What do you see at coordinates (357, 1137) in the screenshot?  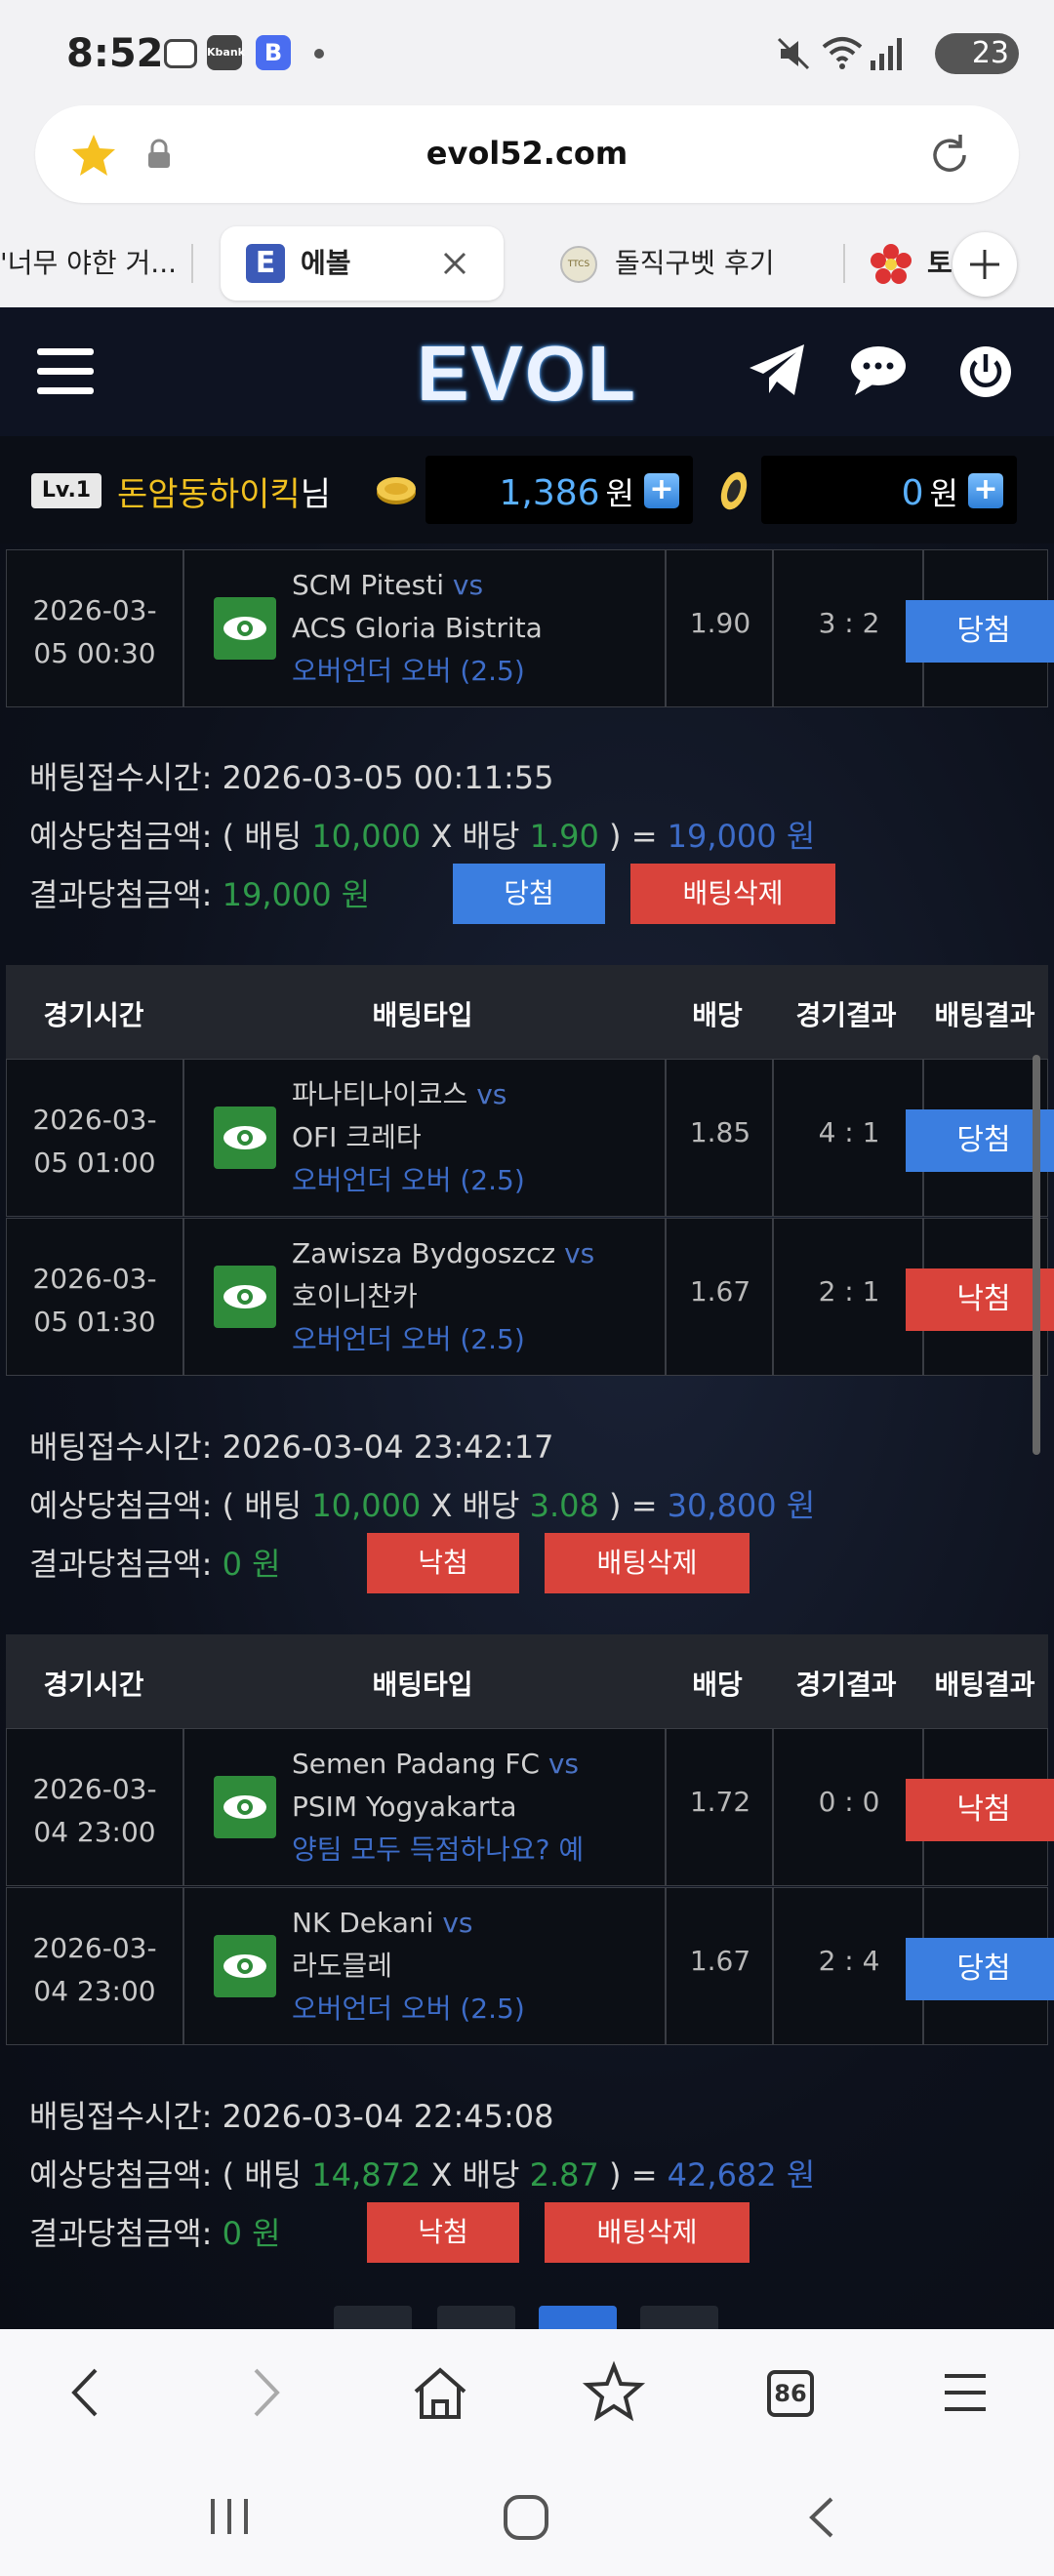 I see `away-team: OFI 크레타` at bounding box center [357, 1137].